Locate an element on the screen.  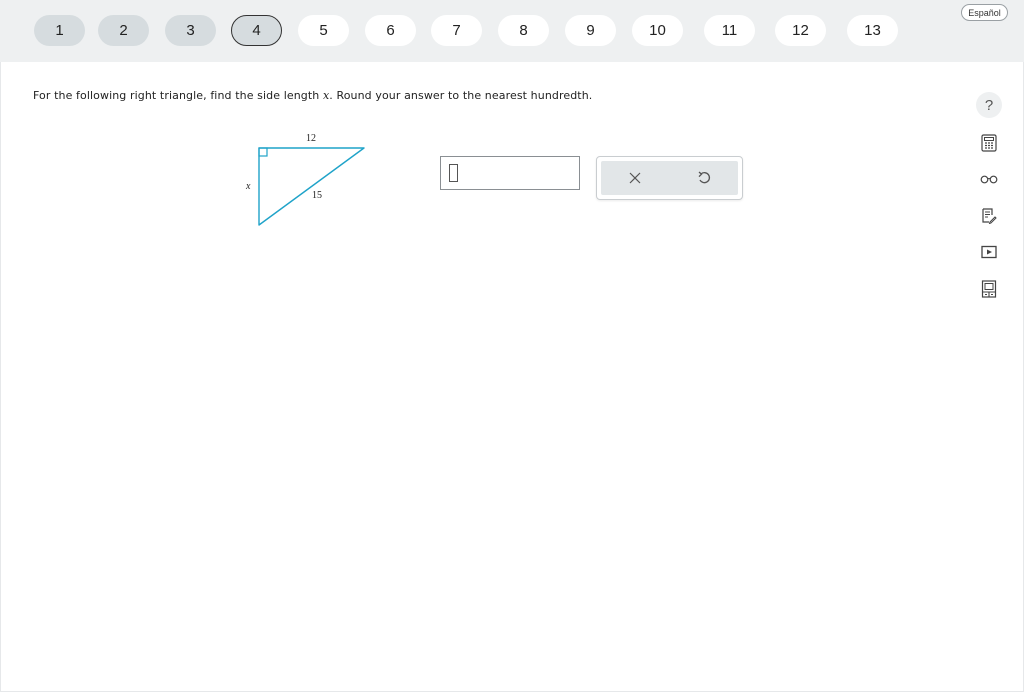
help-label: ? is located at coordinates (989, 105).